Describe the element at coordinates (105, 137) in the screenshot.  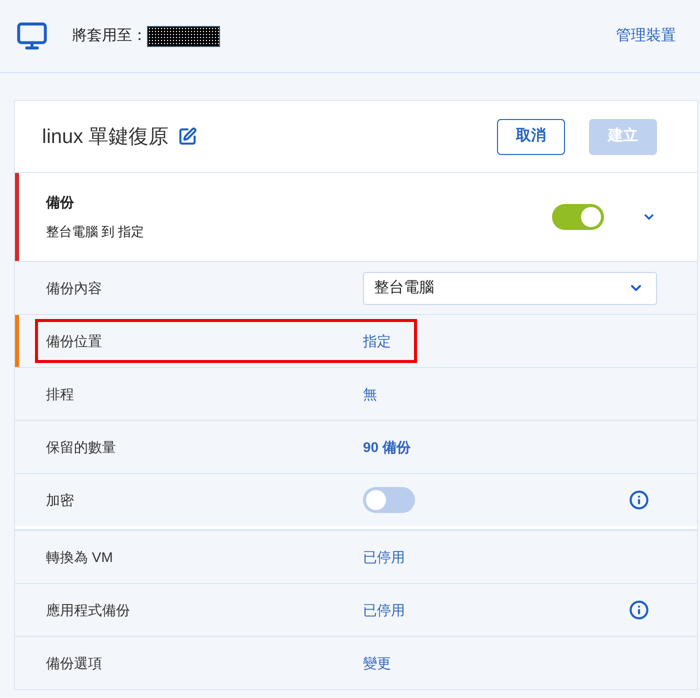
I see `plan-title: linux 單鍵復原` at that location.